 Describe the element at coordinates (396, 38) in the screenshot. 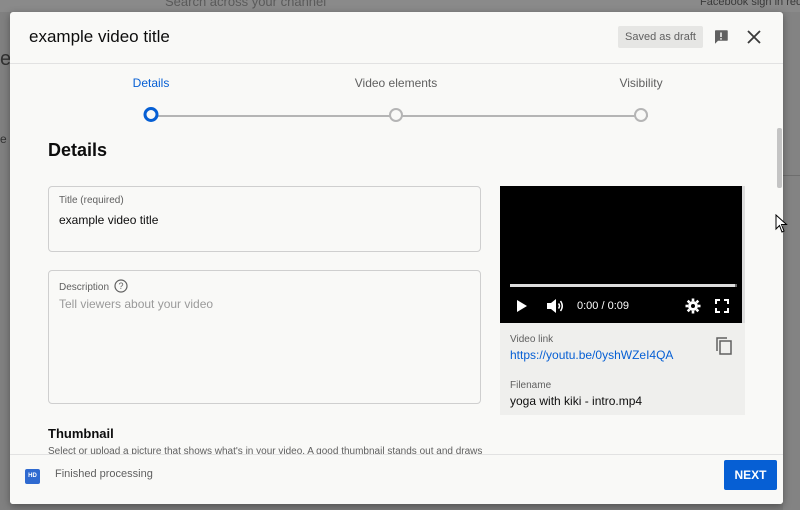

I see `dialog-header: example video title Saved as draft` at that location.